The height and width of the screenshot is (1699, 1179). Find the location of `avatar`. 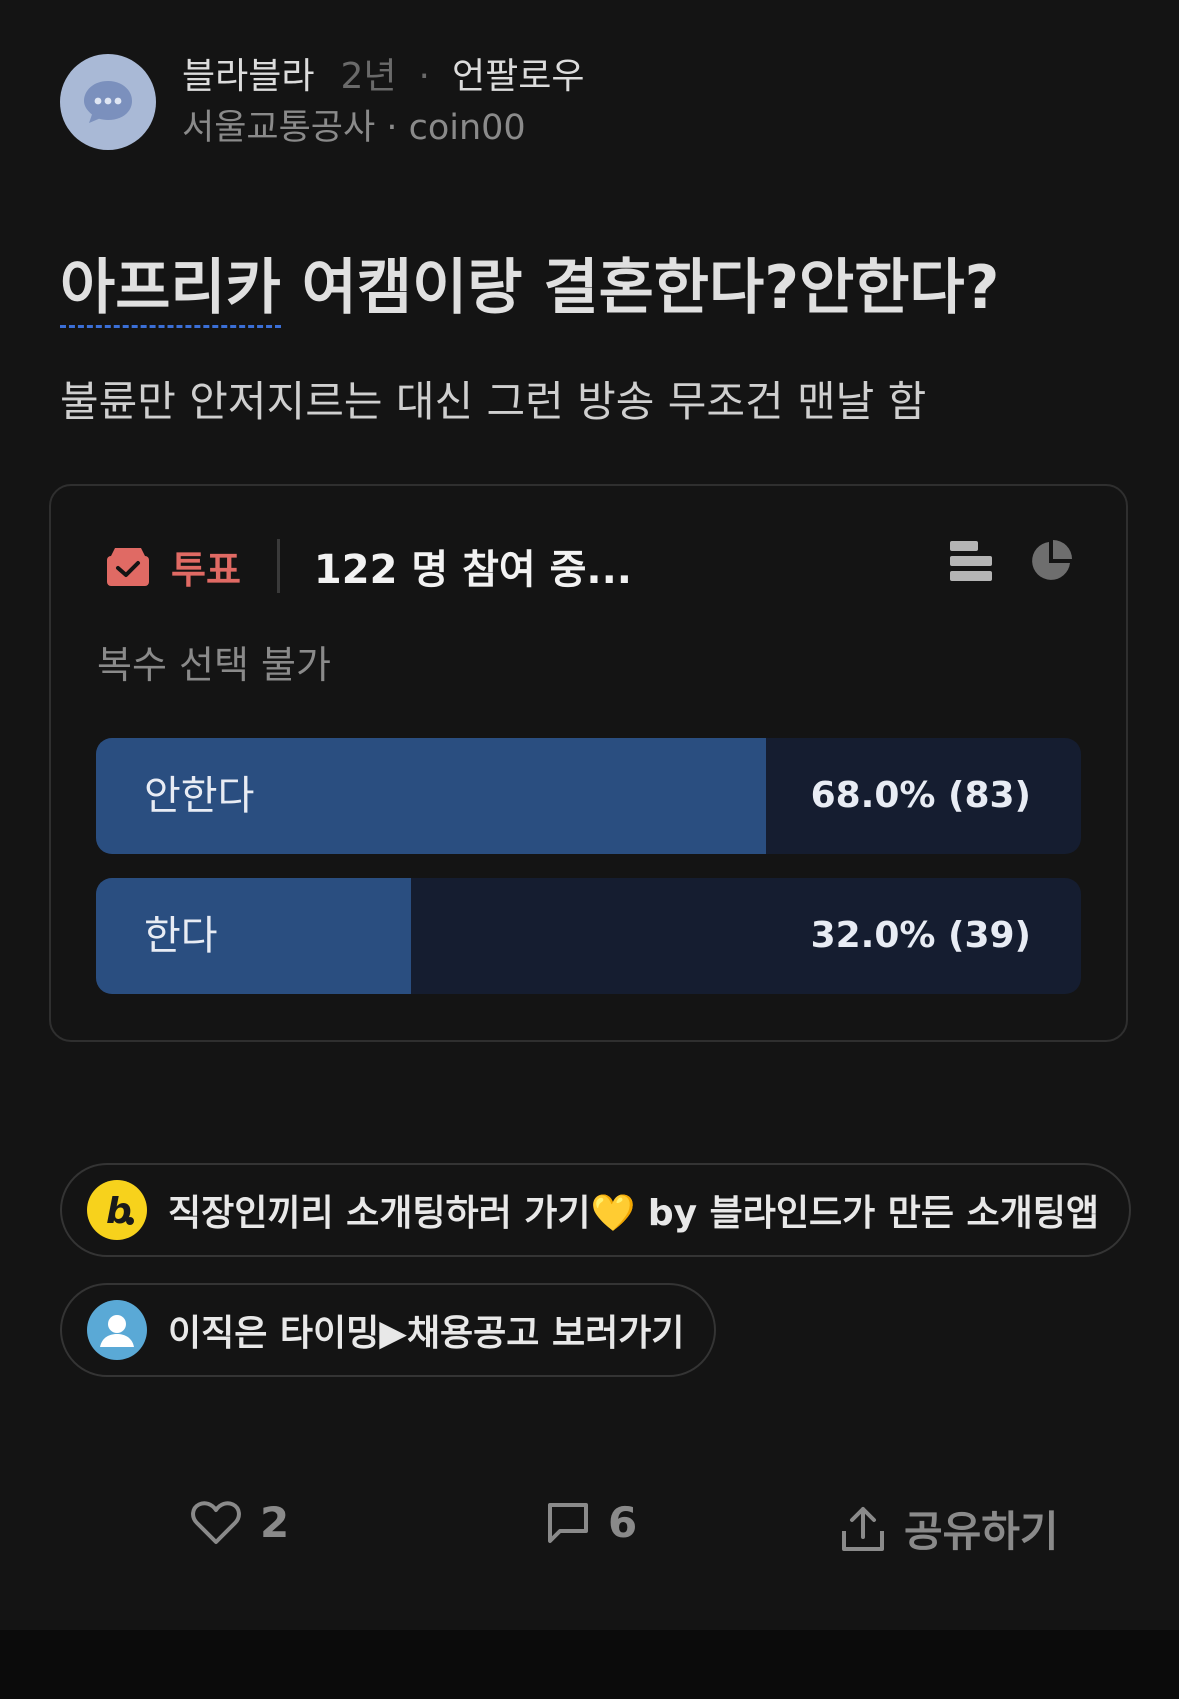

avatar is located at coordinates (108, 102).